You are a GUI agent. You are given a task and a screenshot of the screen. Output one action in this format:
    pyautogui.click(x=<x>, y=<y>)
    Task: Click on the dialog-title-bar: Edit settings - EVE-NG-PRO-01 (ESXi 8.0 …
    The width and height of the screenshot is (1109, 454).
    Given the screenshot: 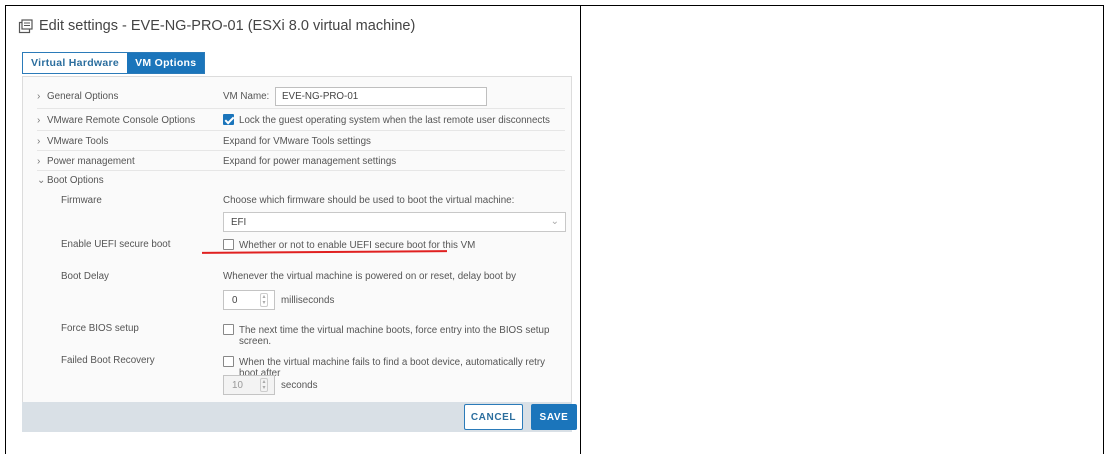 What is the action you would take?
    pyautogui.click(x=216, y=26)
    